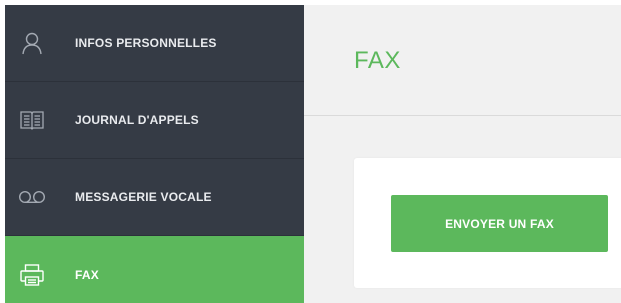 Image resolution: width=621 pixels, height=303 pixels. Describe the element at coordinates (154, 269) in the screenshot. I see `sidebar-item-fax: FAX` at that location.